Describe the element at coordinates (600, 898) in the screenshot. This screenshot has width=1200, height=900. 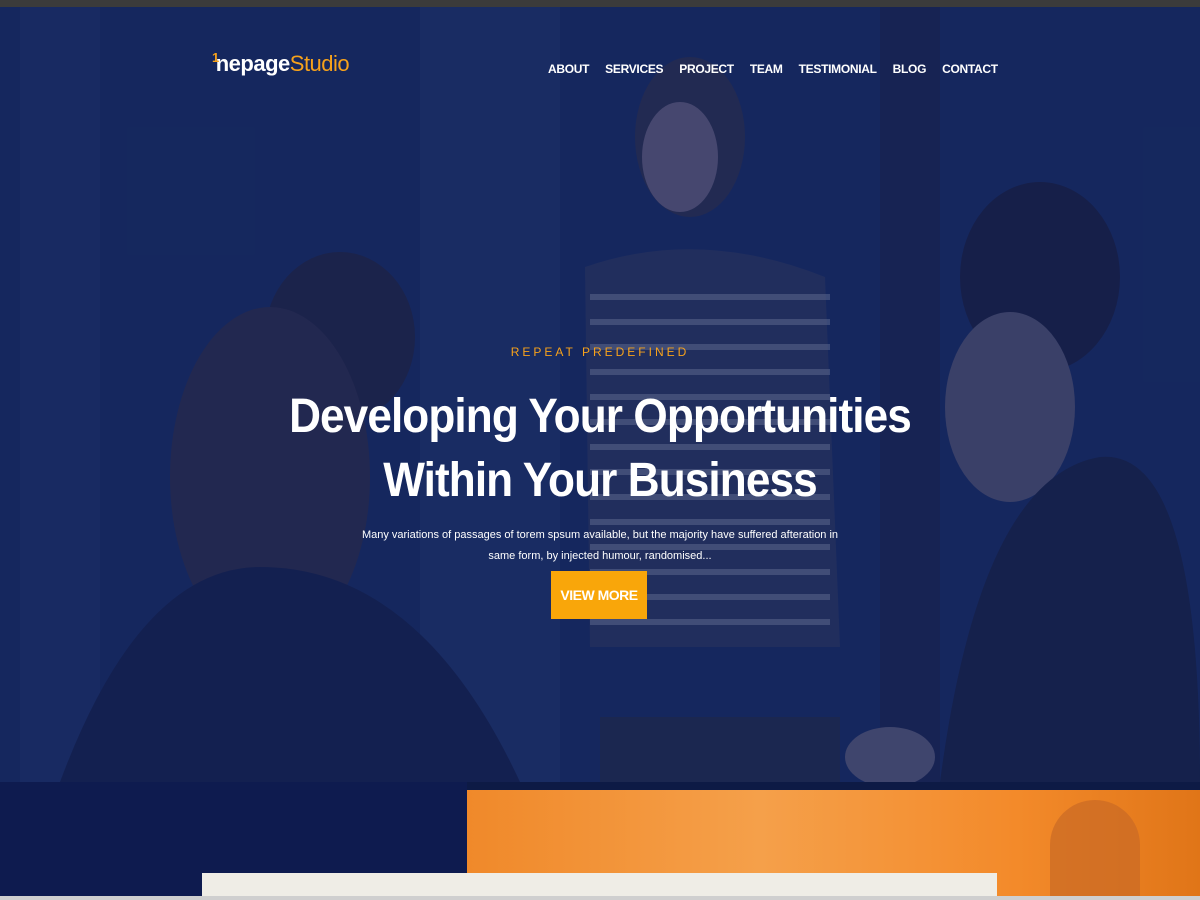
I see `browser-bottom-bar` at that location.